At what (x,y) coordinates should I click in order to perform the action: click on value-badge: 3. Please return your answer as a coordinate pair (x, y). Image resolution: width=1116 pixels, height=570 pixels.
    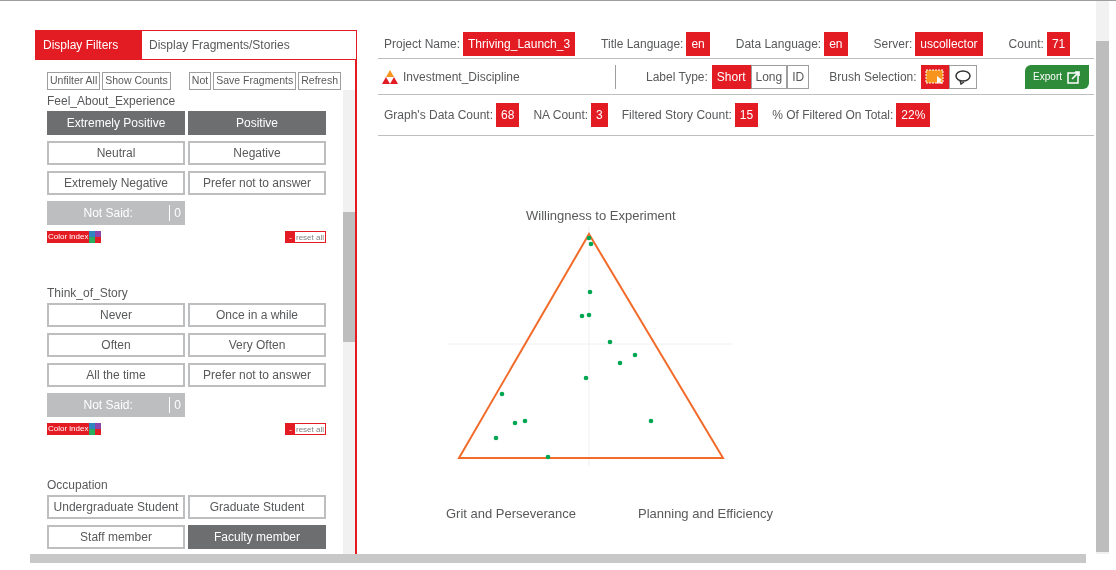
    Looking at the image, I should click on (599, 115).